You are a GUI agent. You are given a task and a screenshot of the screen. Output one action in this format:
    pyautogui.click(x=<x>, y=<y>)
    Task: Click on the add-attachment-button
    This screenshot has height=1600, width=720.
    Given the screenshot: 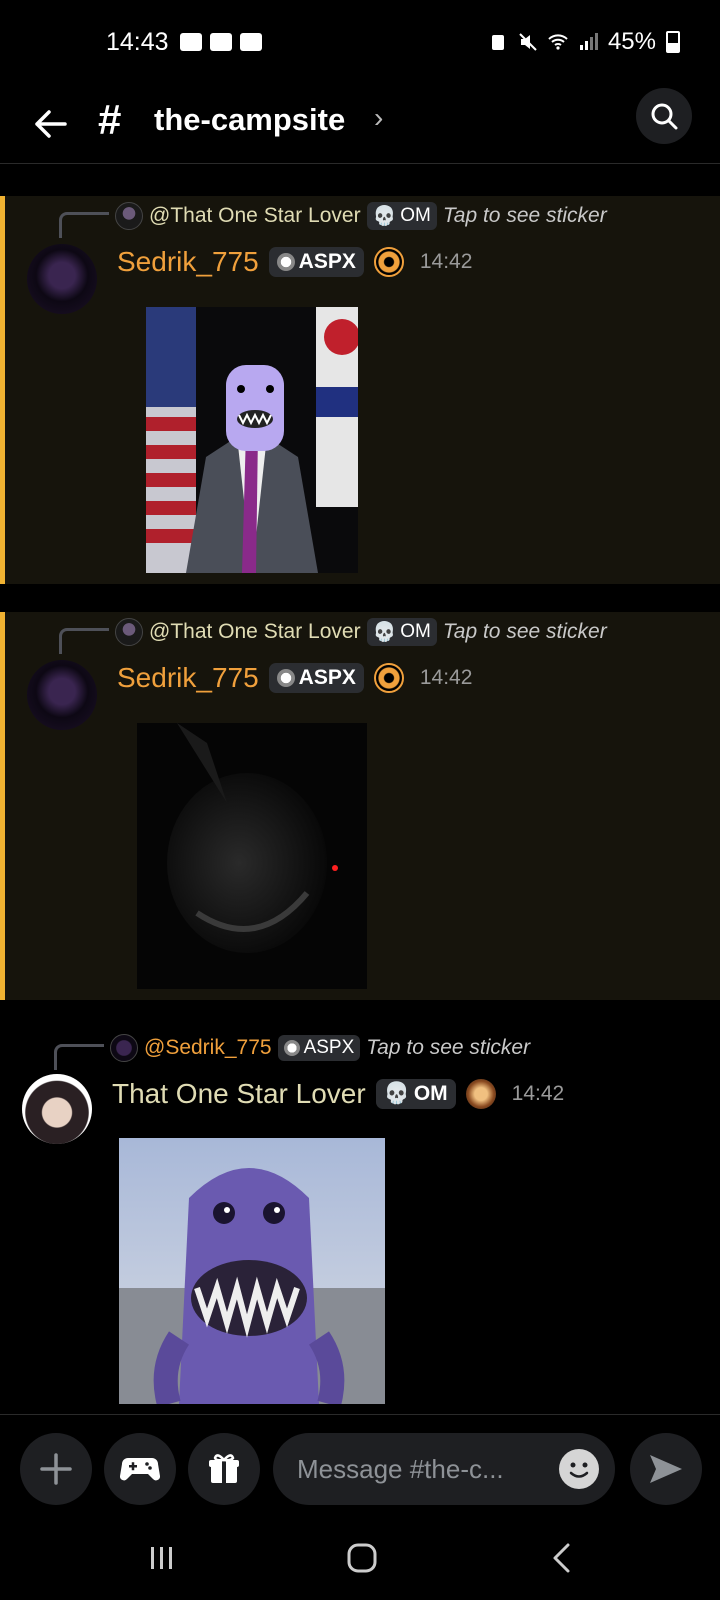 What is the action you would take?
    pyautogui.click(x=56, y=1469)
    